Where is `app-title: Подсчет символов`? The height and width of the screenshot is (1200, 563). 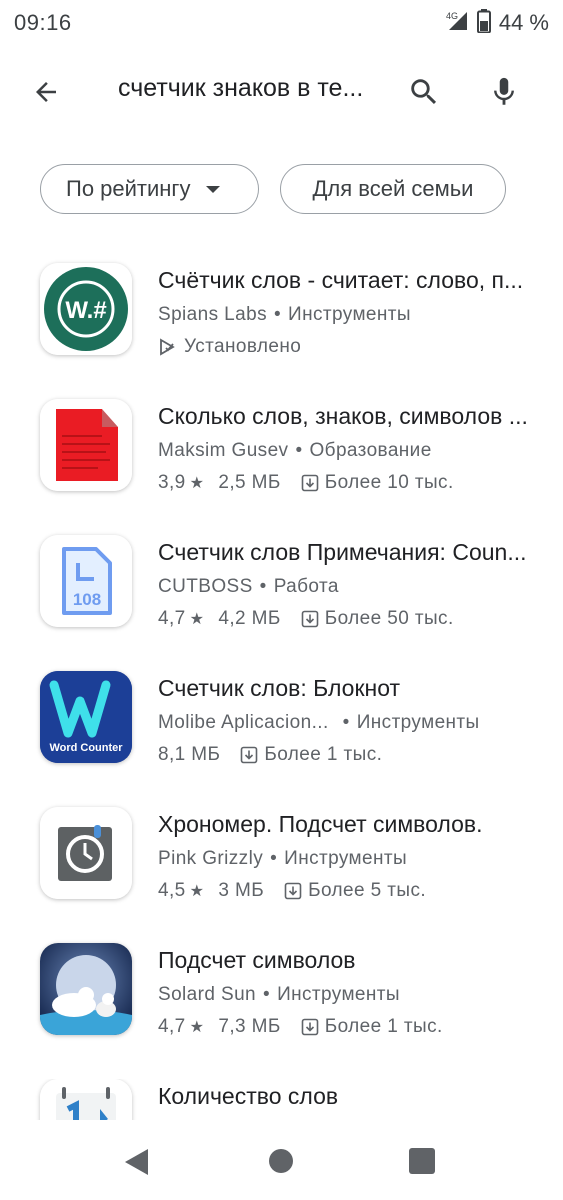 app-title: Подсчет символов is located at coordinates (257, 960).